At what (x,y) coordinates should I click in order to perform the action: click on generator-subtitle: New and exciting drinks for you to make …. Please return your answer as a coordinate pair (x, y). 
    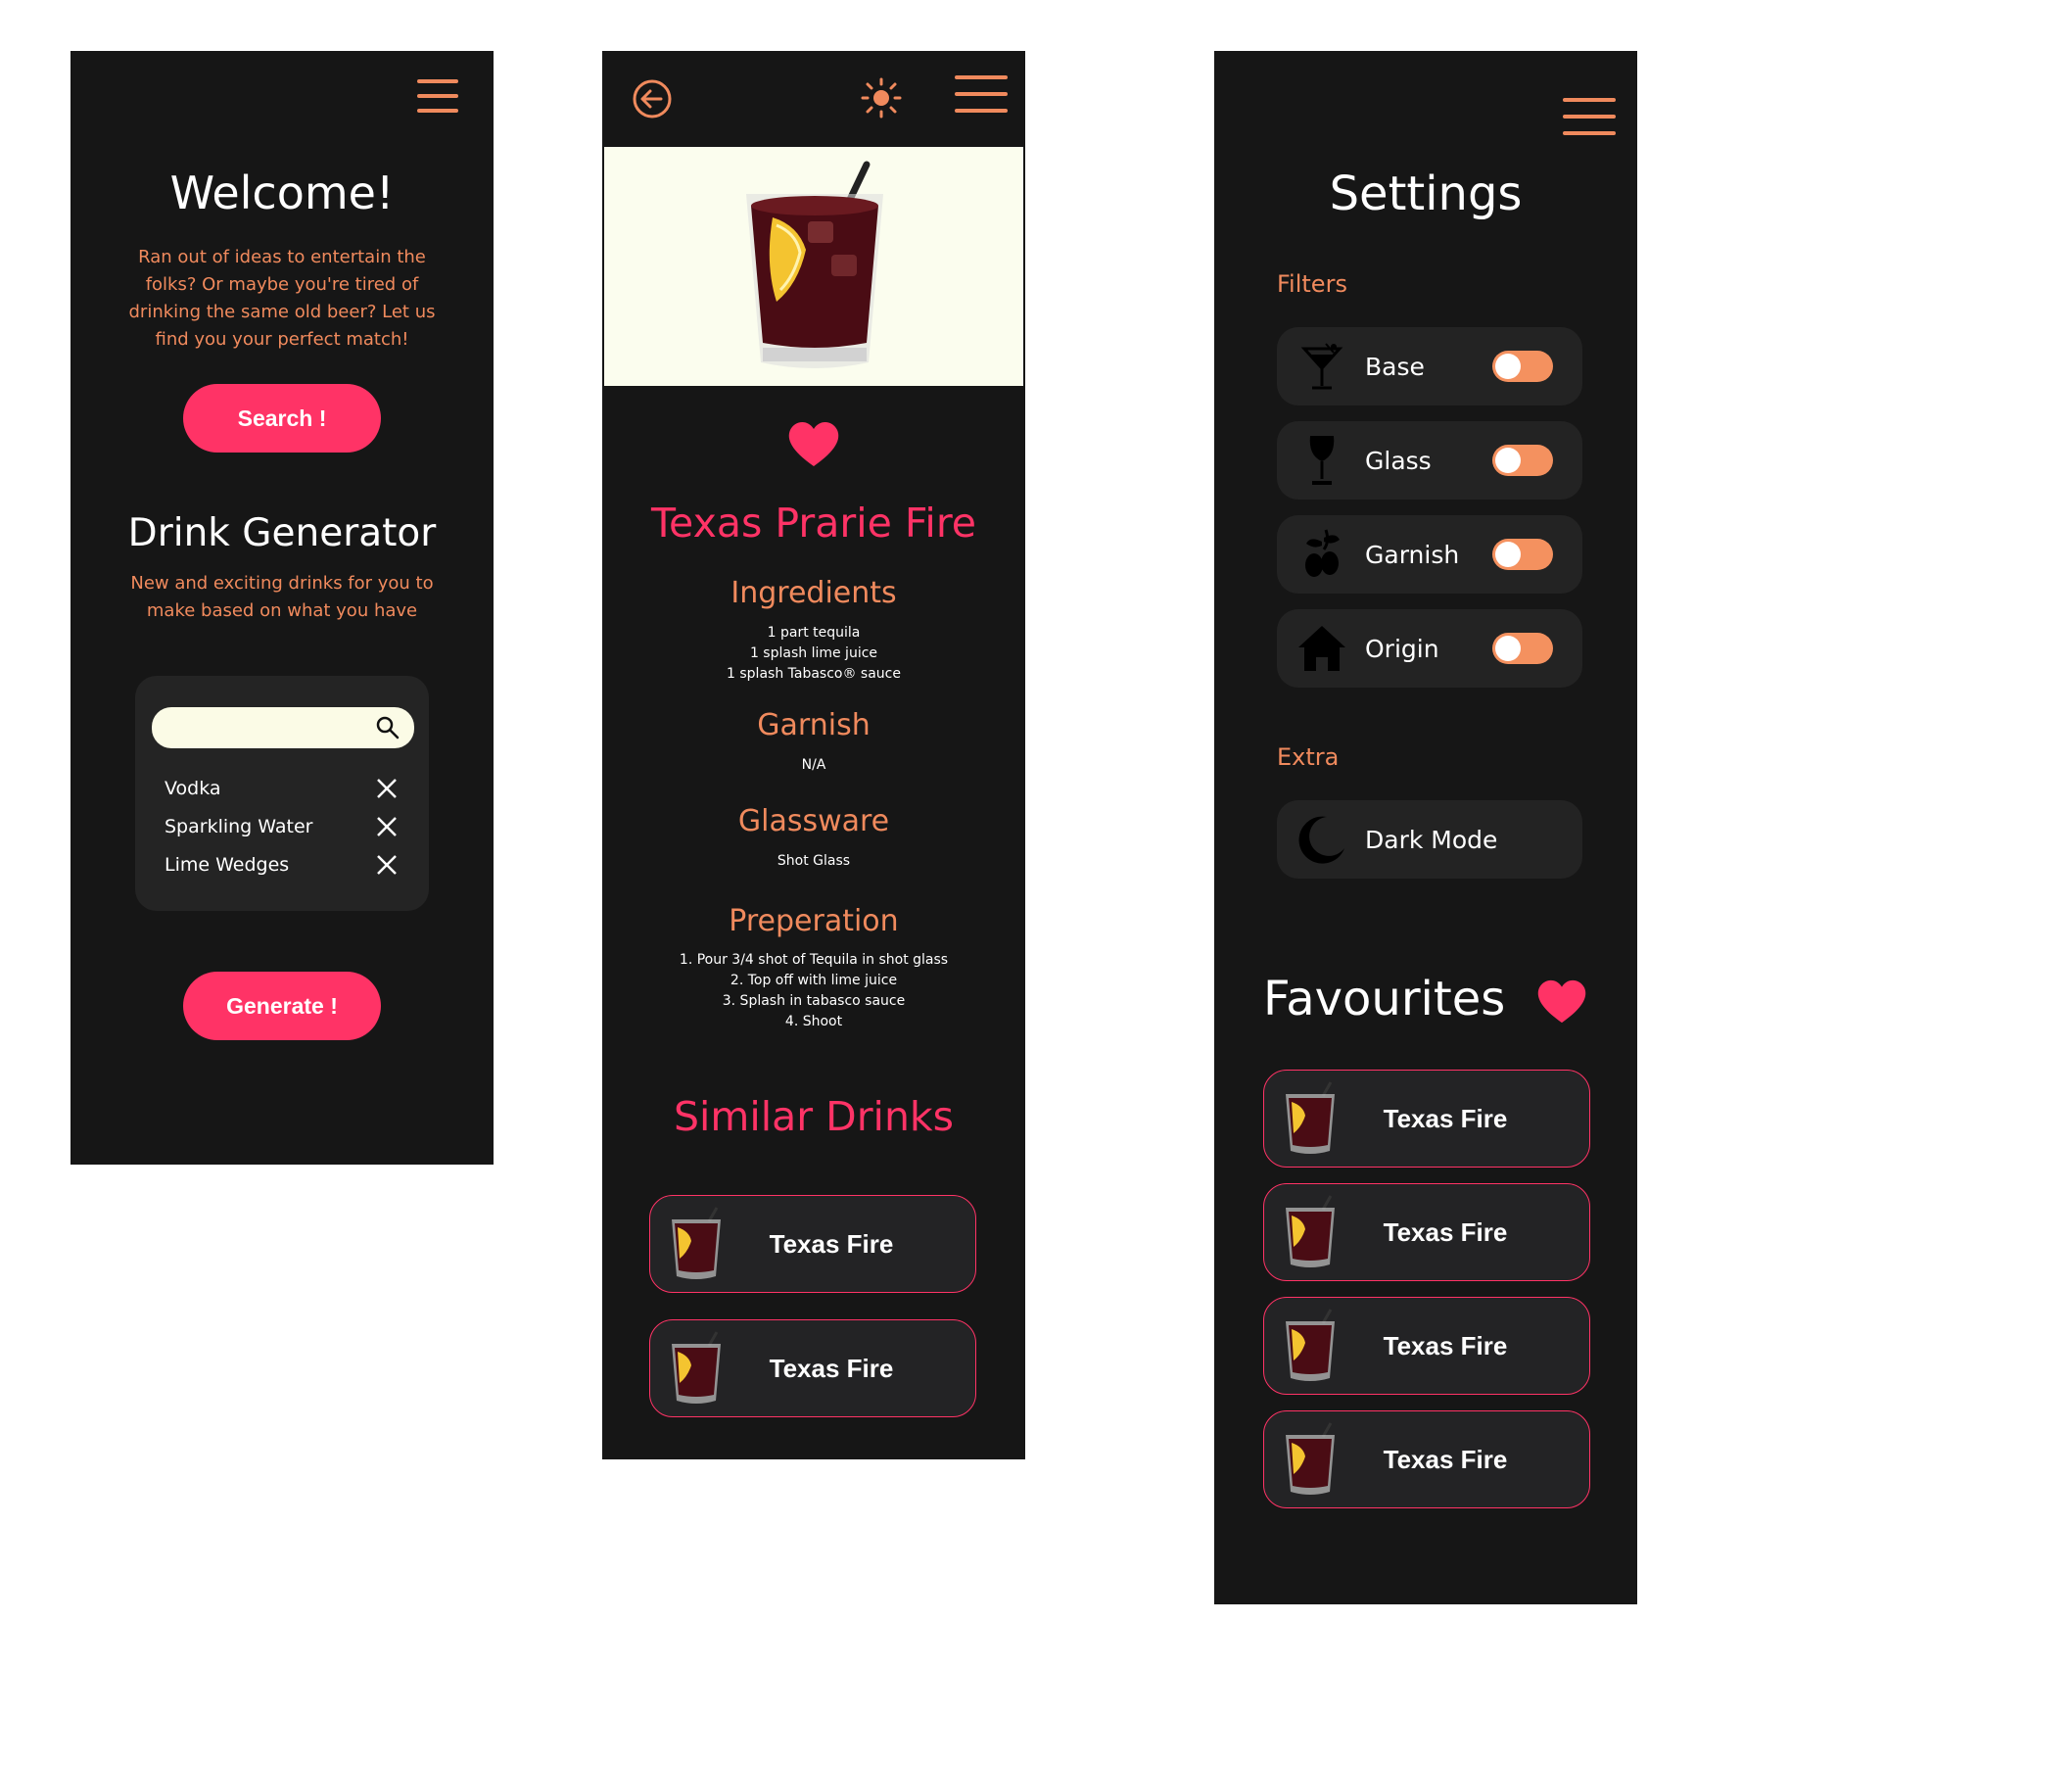
    Looking at the image, I should click on (282, 597).